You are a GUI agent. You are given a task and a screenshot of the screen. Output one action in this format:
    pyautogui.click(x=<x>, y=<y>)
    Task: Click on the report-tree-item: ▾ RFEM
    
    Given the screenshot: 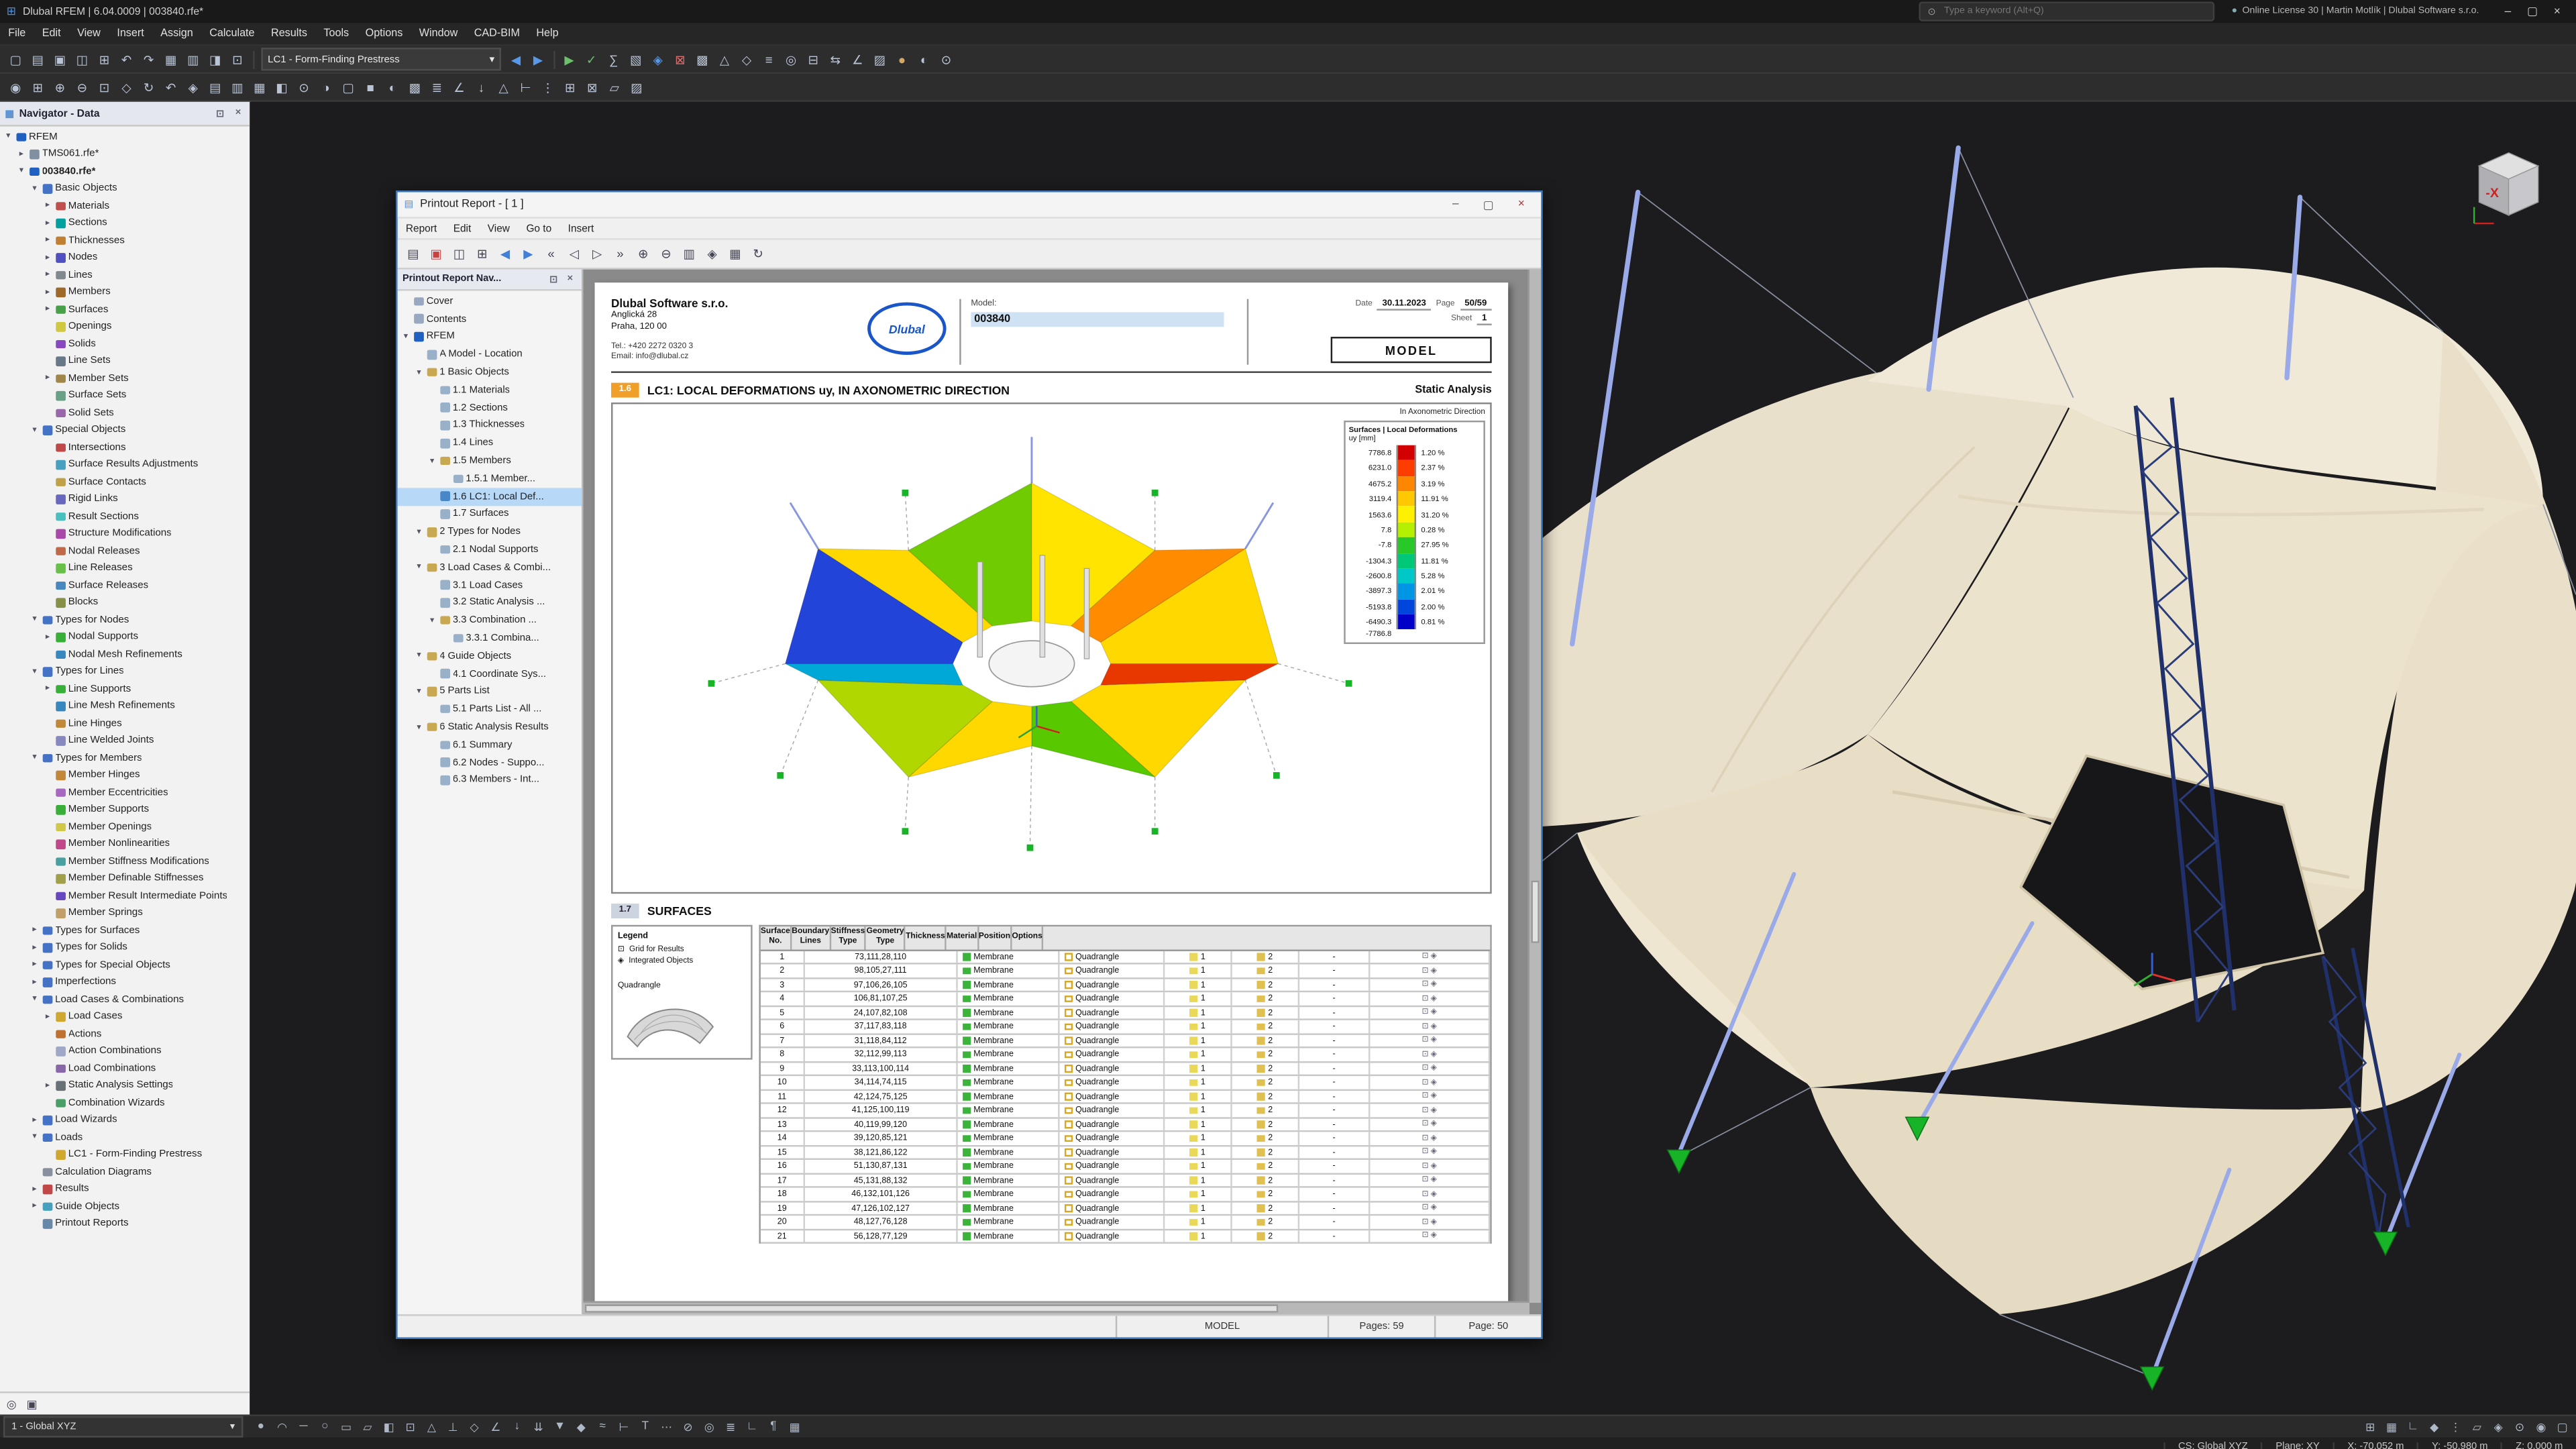 What is the action you would take?
    pyautogui.click(x=490, y=336)
    